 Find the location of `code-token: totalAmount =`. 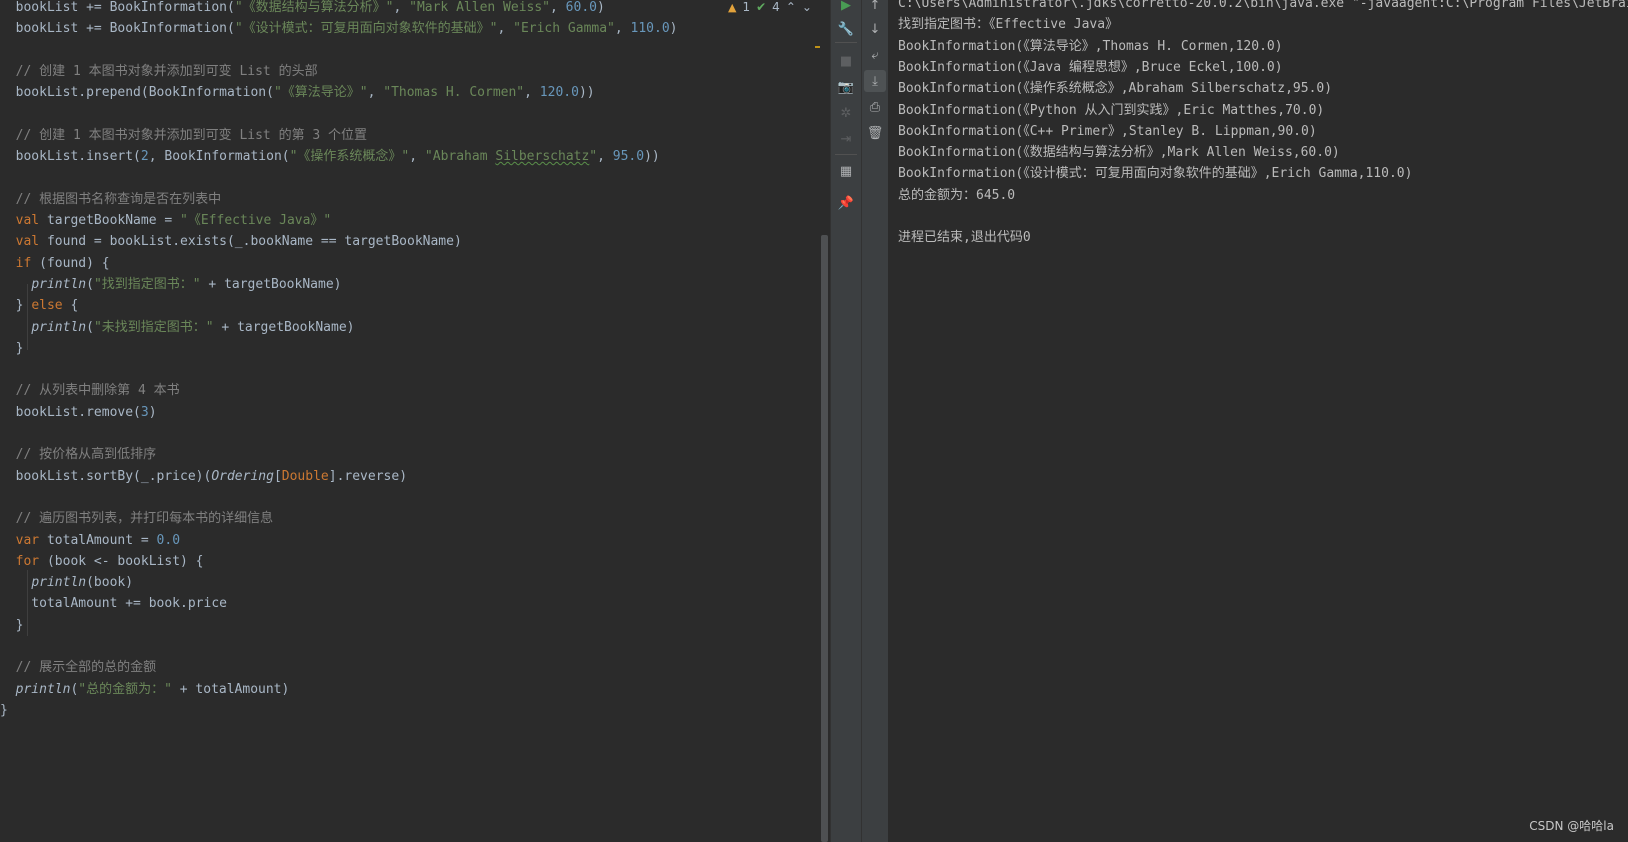

code-token: totalAmount = is located at coordinates (98, 540).